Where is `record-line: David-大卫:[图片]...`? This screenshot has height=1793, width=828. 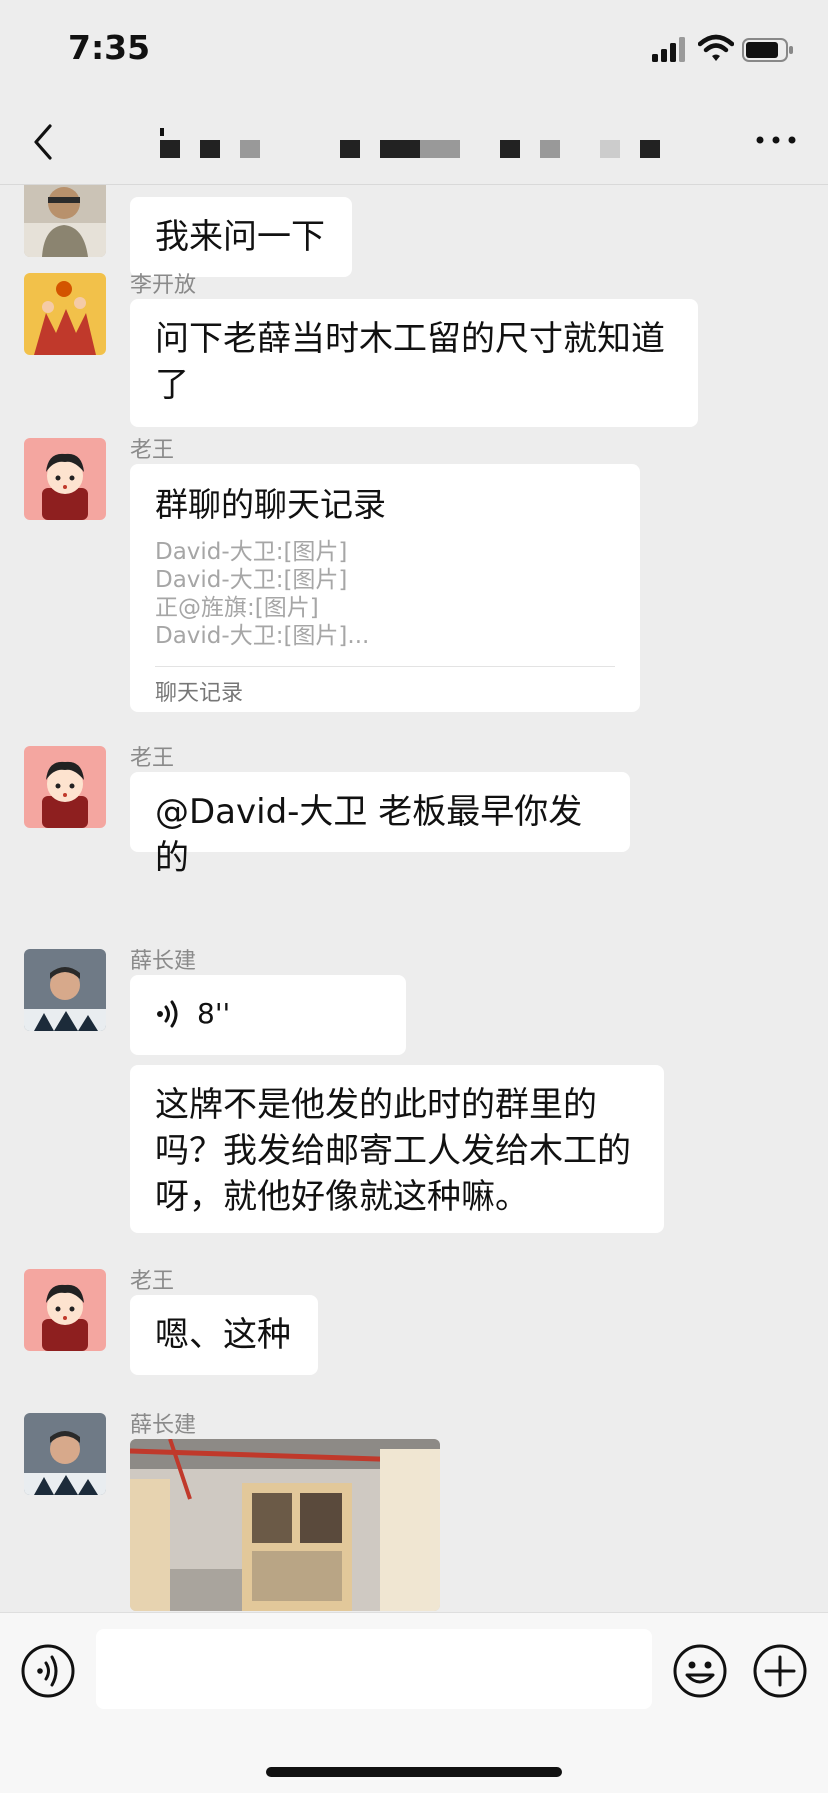 record-line: David-大卫:[图片]... is located at coordinates (262, 636).